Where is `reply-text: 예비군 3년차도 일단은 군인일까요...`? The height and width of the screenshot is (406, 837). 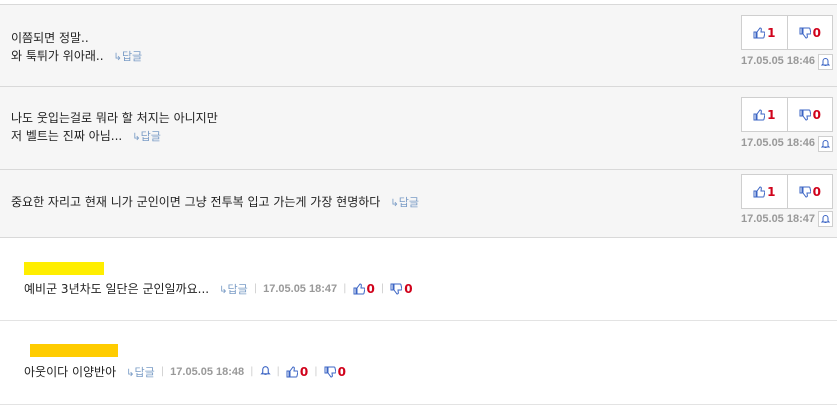 reply-text: 예비군 3년차도 일단은 군인일까요... is located at coordinates (117, 289).